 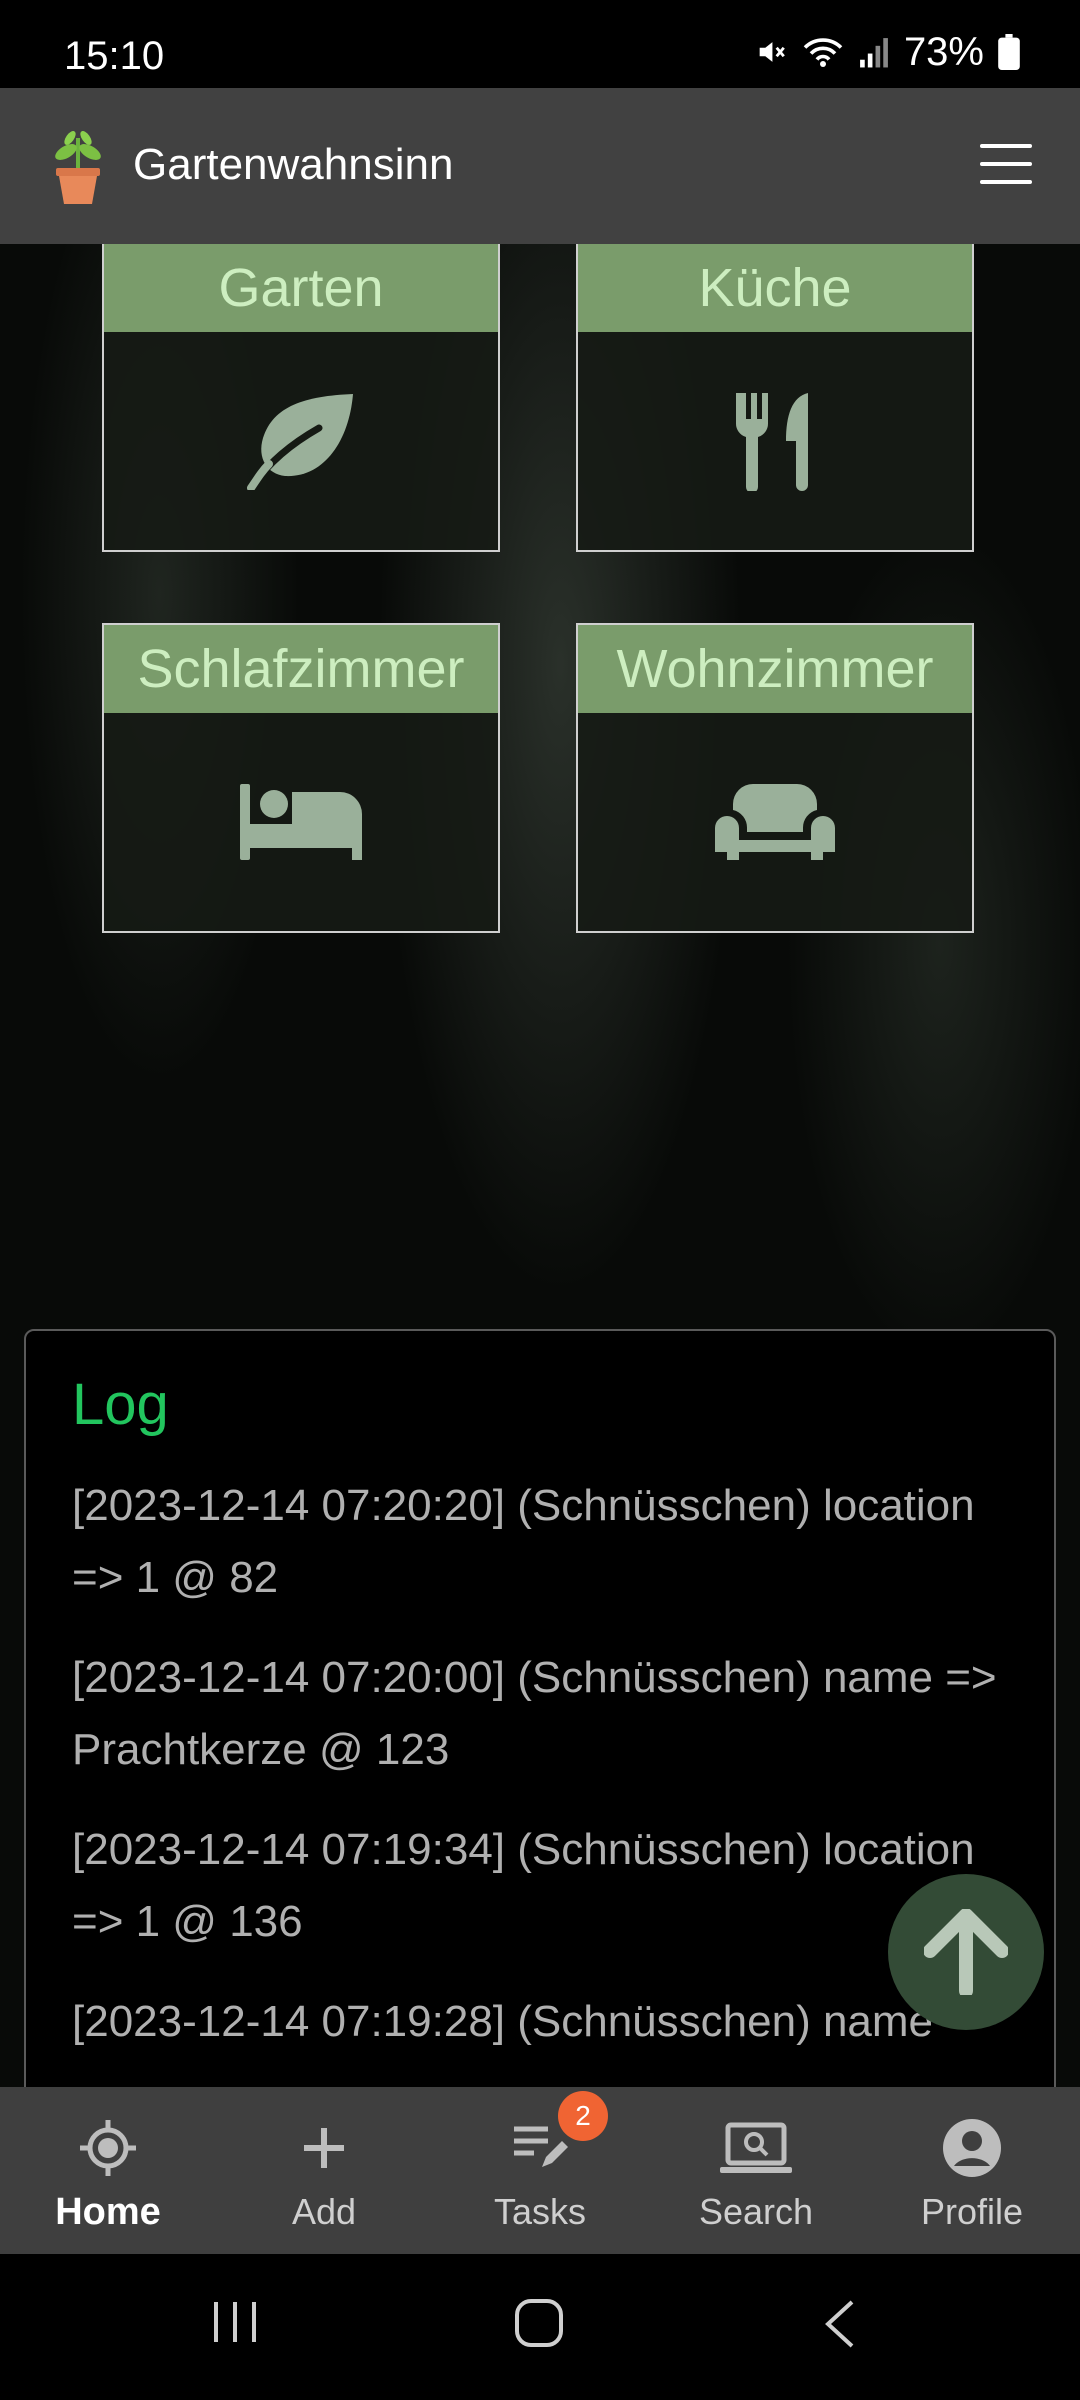 What do you see at coordinates (541, 2146) in the screenshot?
I see `tasks-icon` at bounding box center [541, 2146].